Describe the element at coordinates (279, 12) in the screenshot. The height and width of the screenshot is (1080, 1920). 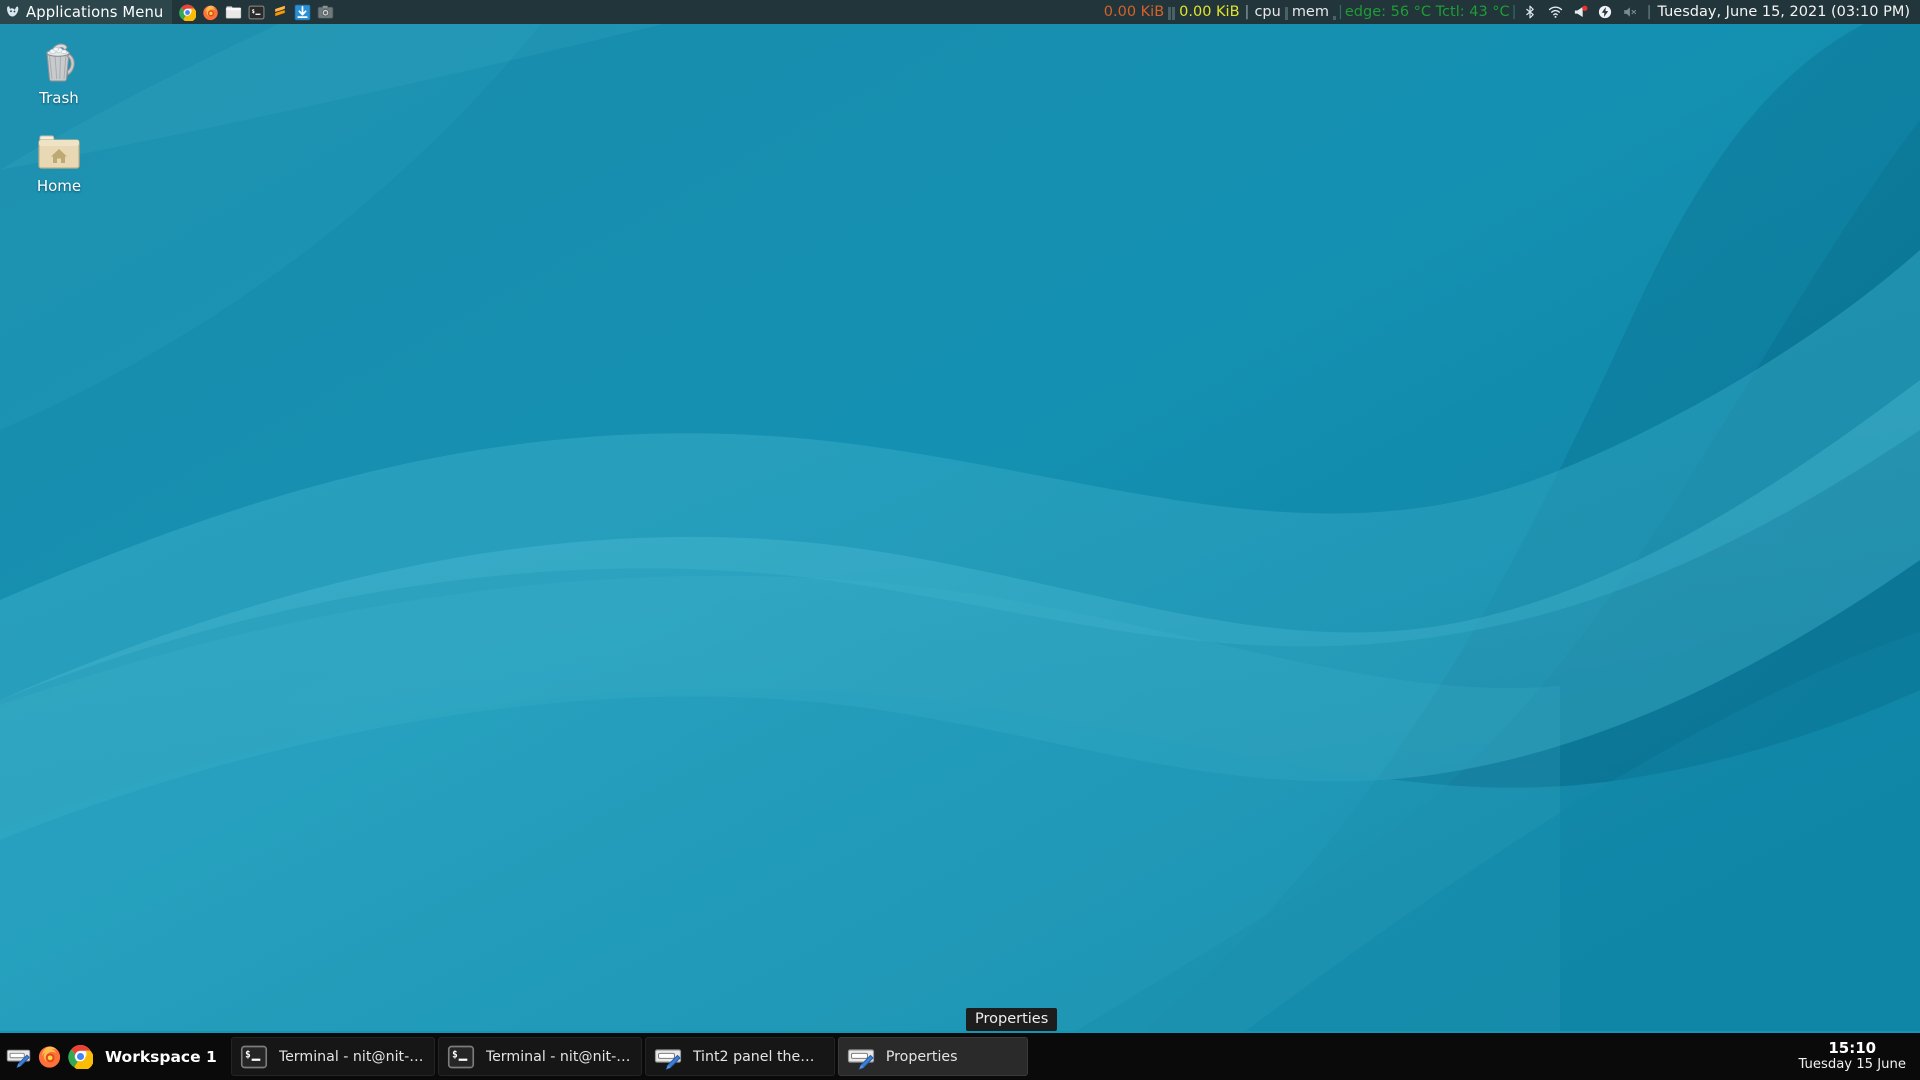
I see `sublime-text-icon` at that location.